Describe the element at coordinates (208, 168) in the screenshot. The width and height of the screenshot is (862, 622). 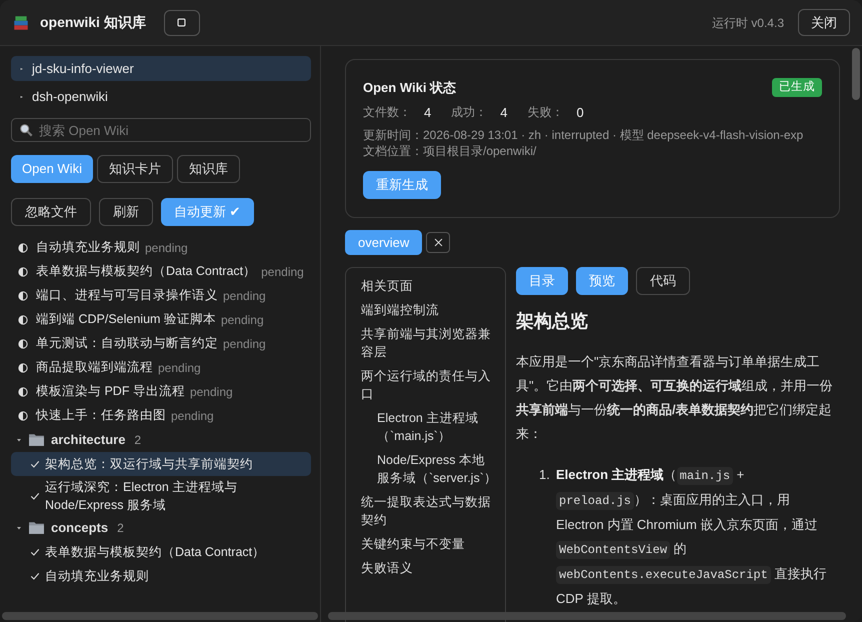
I see `tab: 知识库` at that location.